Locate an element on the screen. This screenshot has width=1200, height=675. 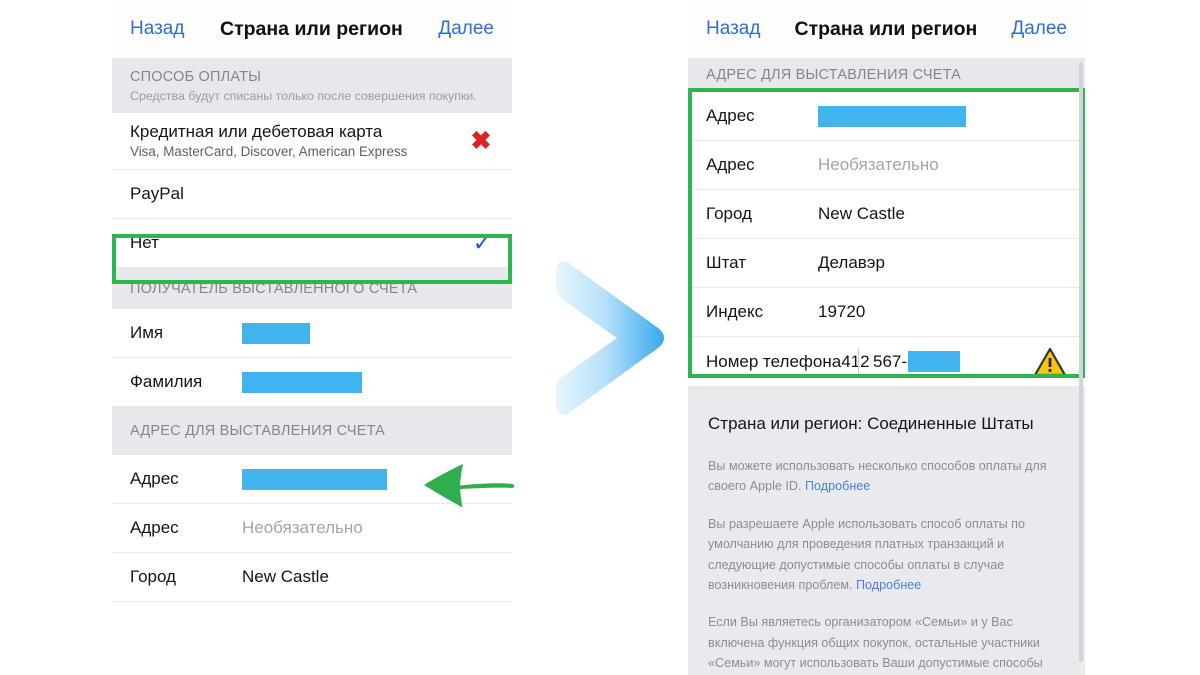
recipient-lastname-row: Фамилия is located at coordinates (312, 382).